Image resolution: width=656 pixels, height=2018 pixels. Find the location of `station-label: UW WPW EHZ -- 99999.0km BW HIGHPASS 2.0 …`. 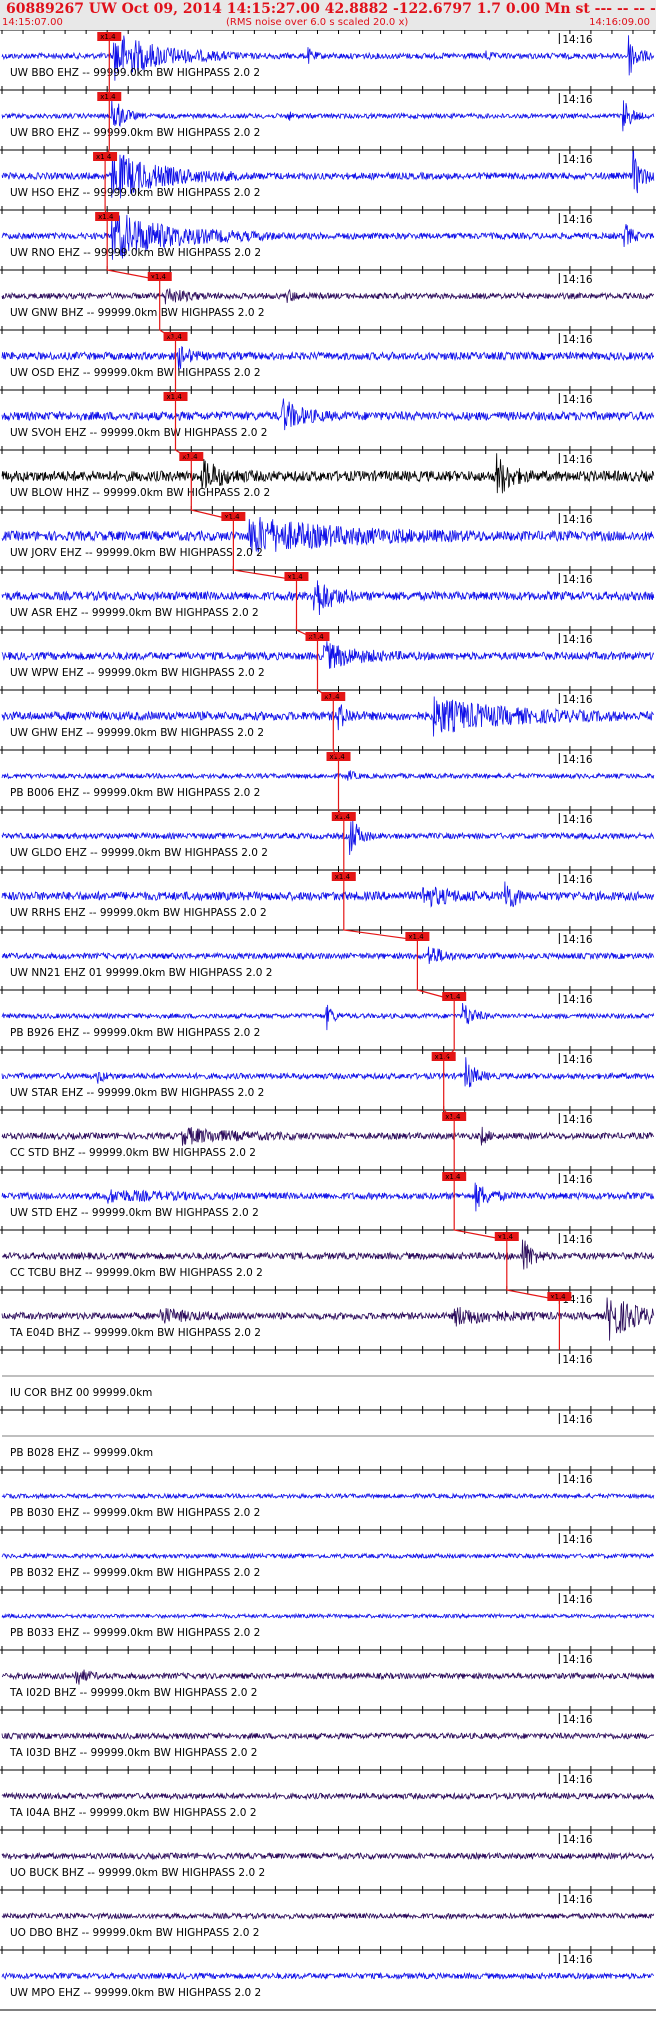

station-label: UW WPW EHZ -- 99999.0km BW HIGHPASS 2.0 … is located at coordinates (137, 673).